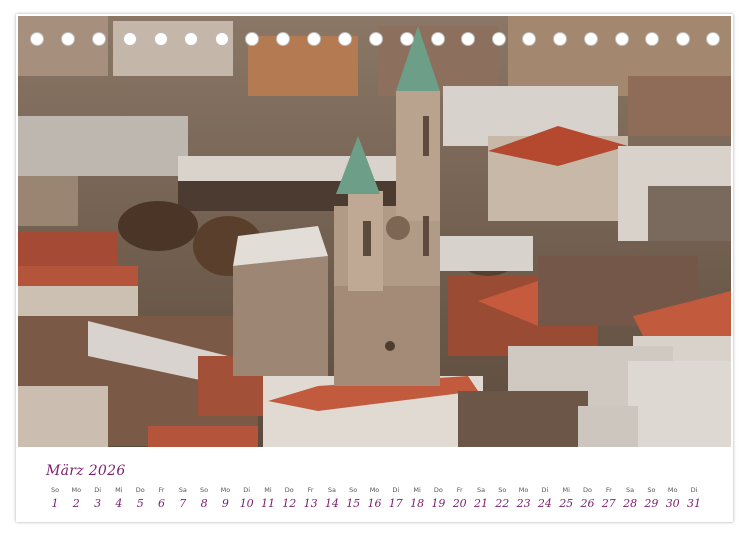 Image resolution: width=750 pixels, height=539 pixels. I want to click on day-cell: Fr 13, so click(311, 498).